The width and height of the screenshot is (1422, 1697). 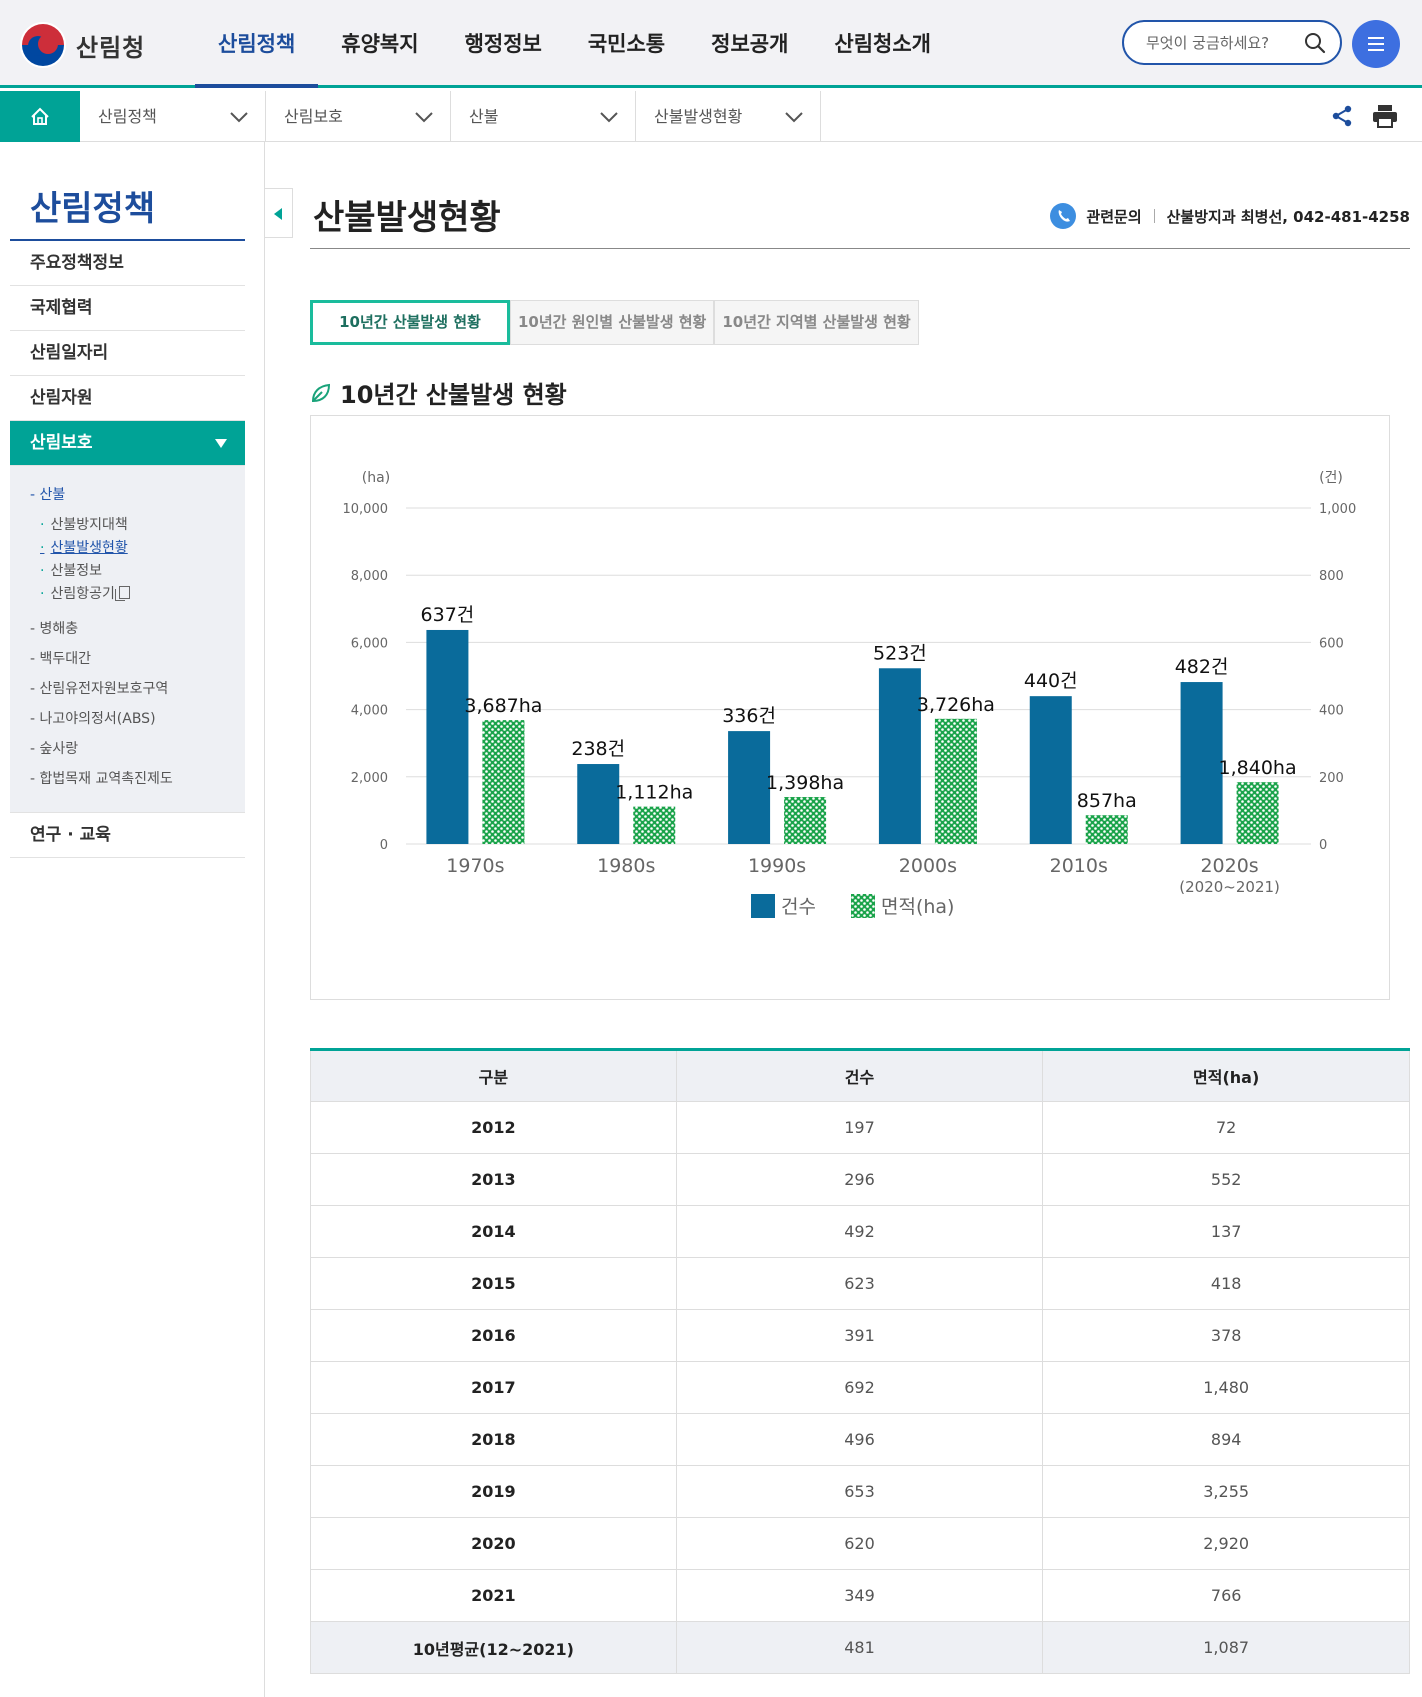 I want to click on y-left-tick-label: 8,000, so click(x=369, y=576).